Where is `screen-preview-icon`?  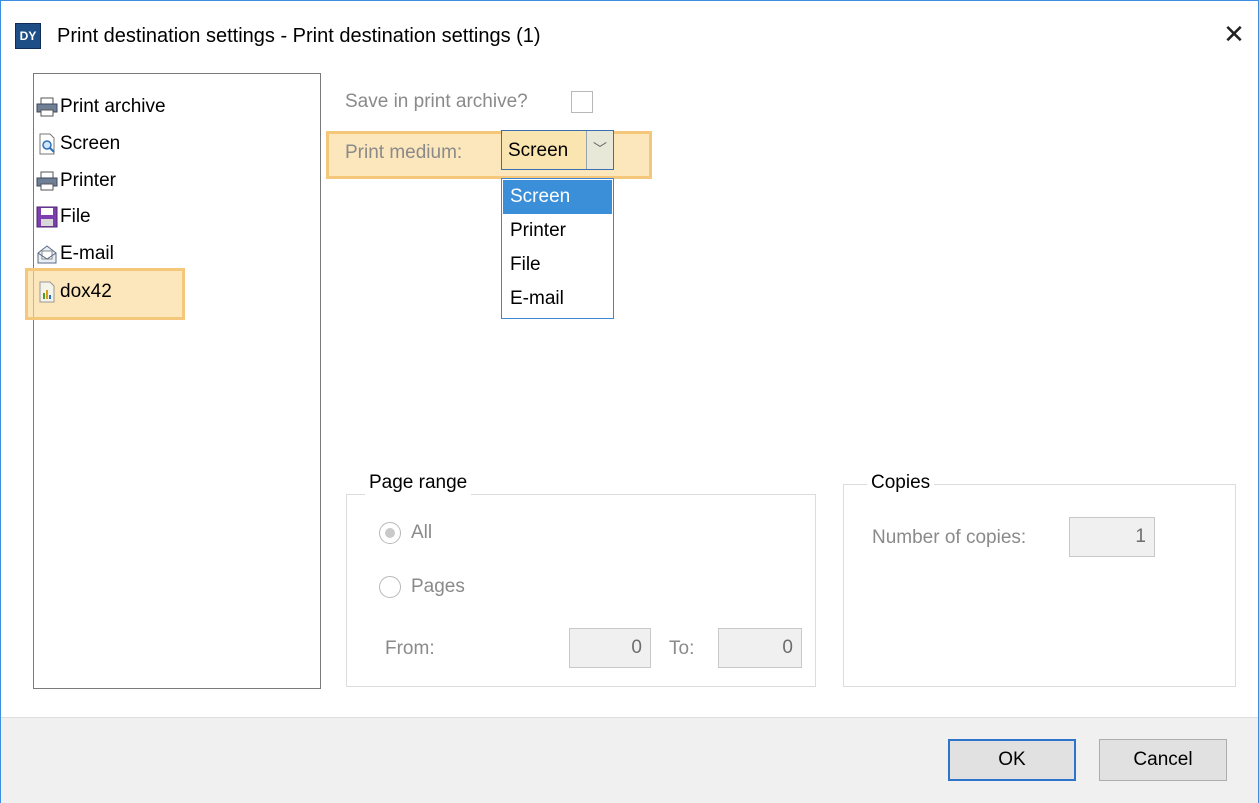 screen-preview-icon is located at coordinates (47, 144).